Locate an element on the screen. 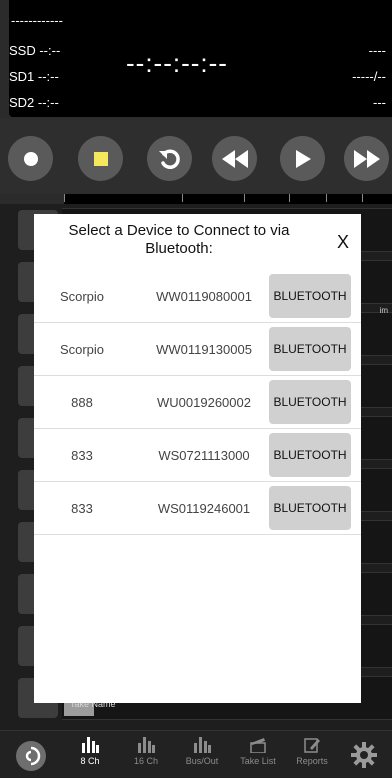 Image resolution: width=392 pixels, height=778 pixels. undo-button is located at coordinates (169, 158).